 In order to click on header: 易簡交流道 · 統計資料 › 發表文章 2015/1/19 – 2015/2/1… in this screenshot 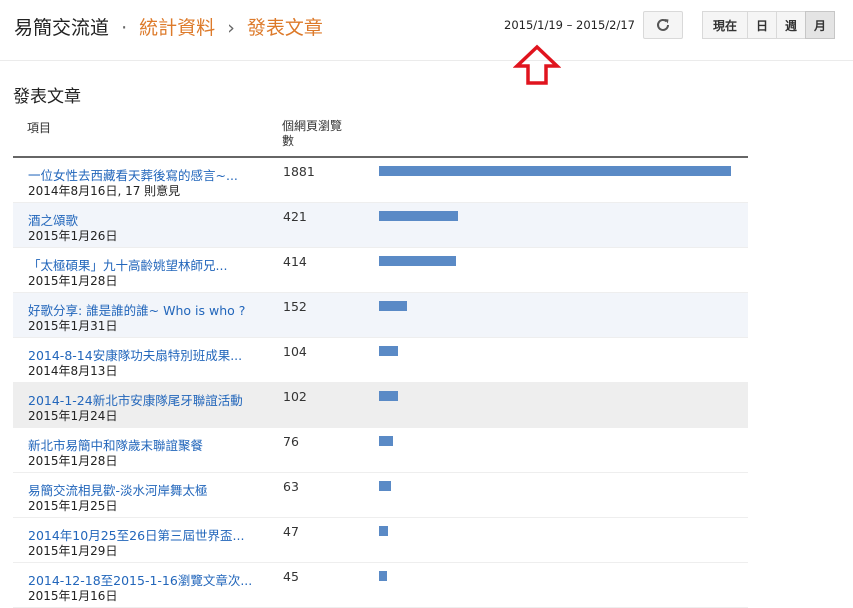, I will do `click(426, 30)`.